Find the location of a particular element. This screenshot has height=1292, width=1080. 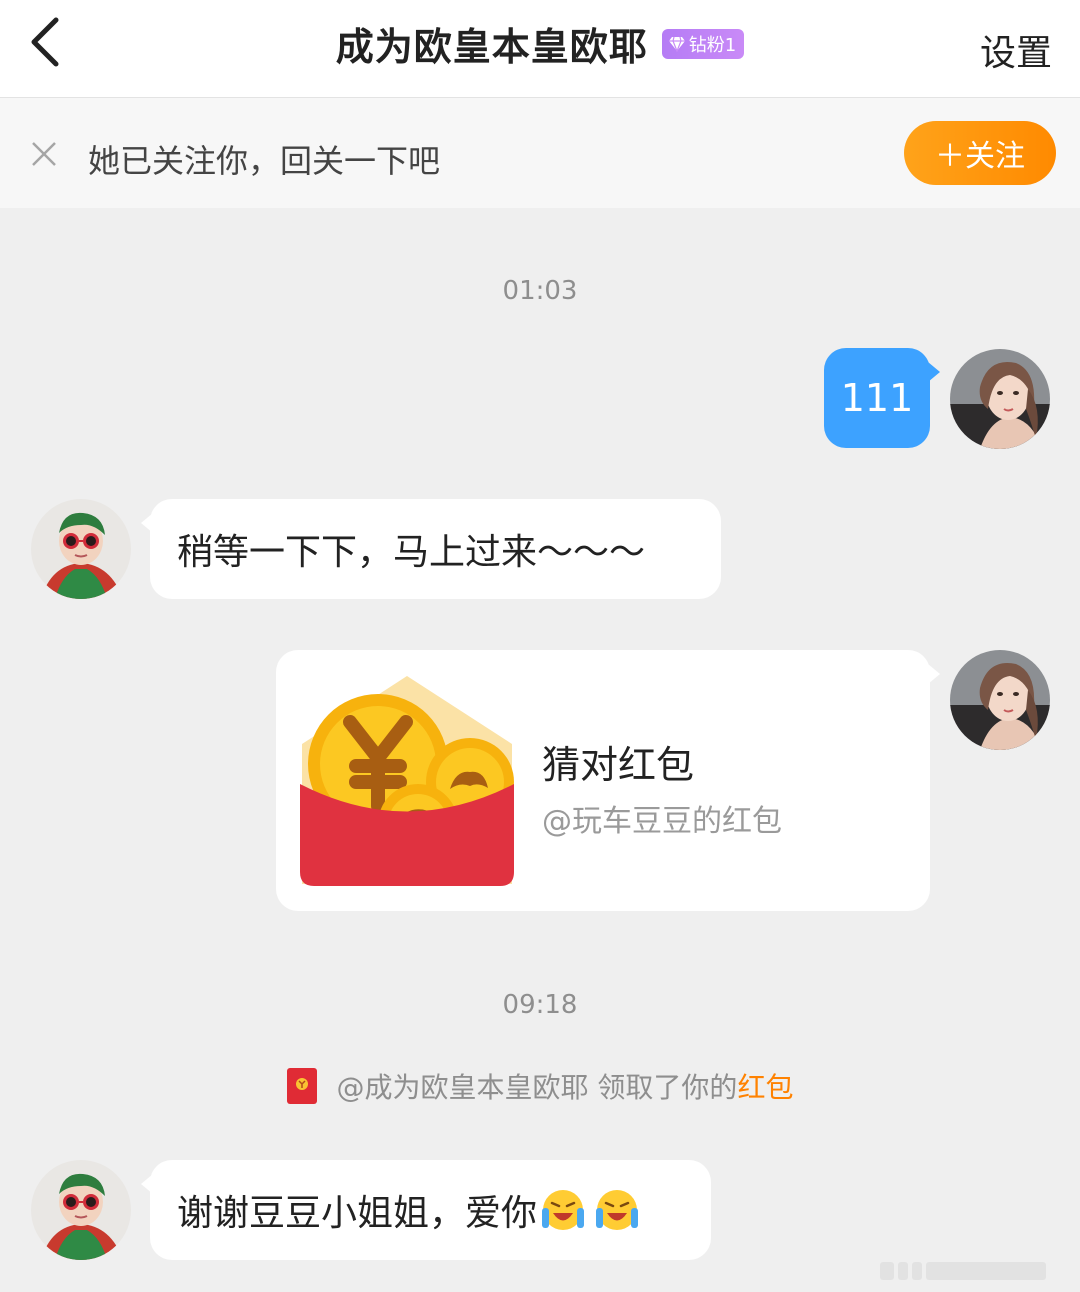

contact-message-bubble: 稍等一下下，马上过来～～～ is located at coordinates (431, 549).